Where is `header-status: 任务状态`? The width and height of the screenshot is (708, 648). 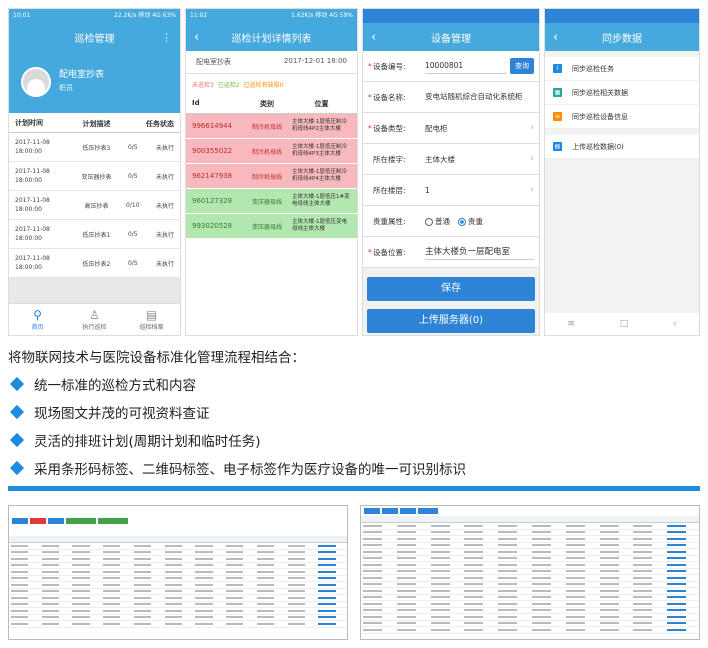 header-status: 任务状态 is located at coordinates (160, 124).